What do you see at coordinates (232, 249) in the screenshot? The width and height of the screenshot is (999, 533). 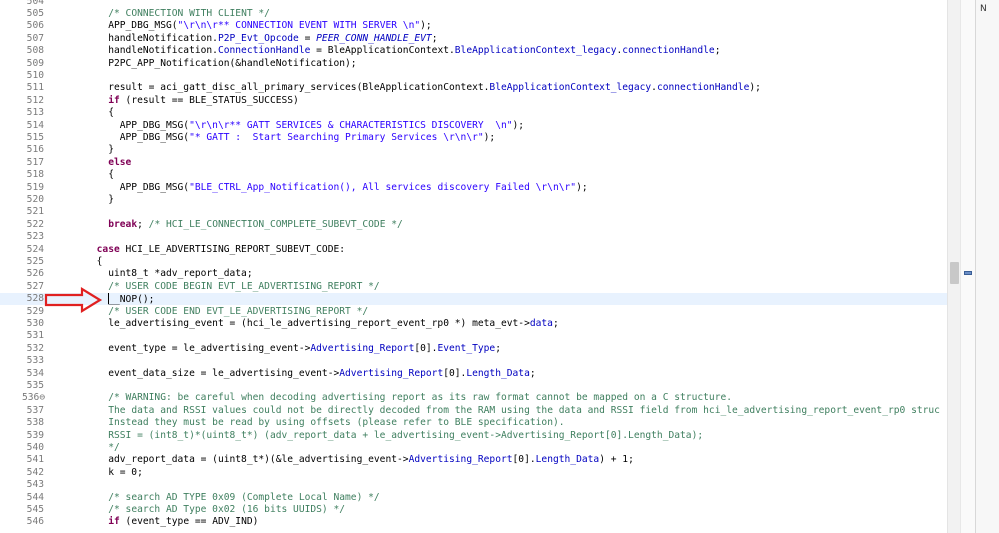 I see `token: HCI_LE_ADVERTISING_REPORT_SUBEVT_CODE:` at bounding box center [232, 249].